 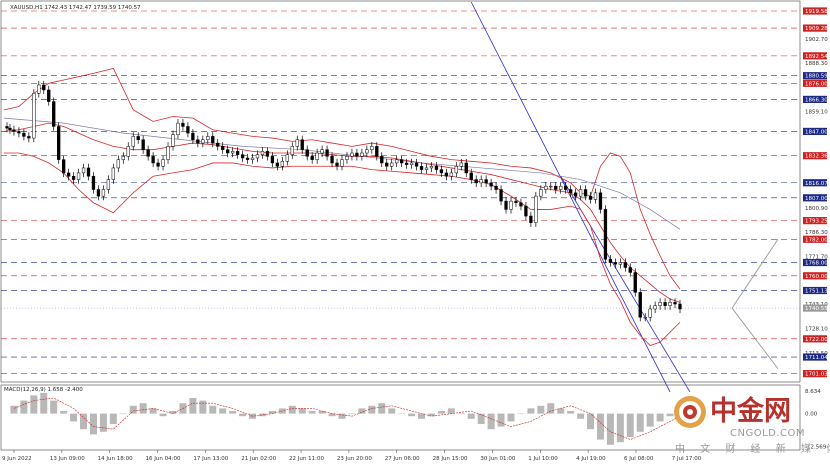 I want to click on resistance-level-tag: 1722.00, so click(x=816, y=340).